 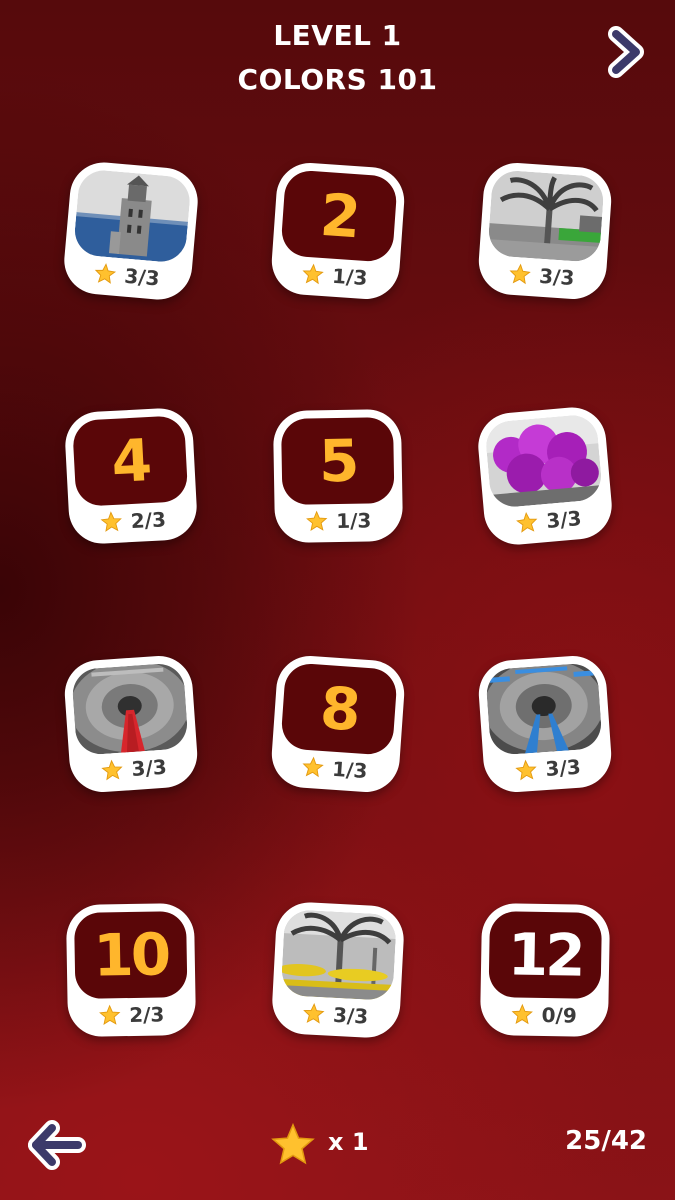 What do you see at coordinates (339, 216) in the screenshot?
I see `level-number-label: 2` at bounding box center [339, 216].